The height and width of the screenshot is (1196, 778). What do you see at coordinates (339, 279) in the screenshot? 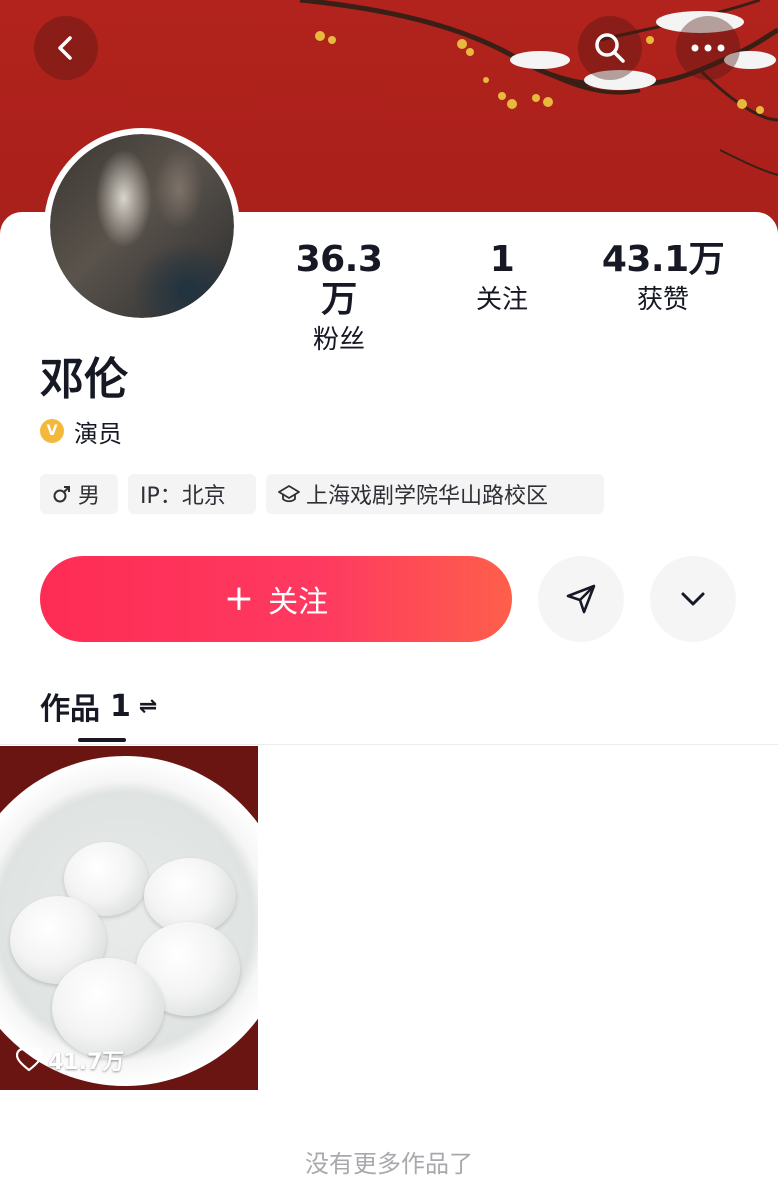
I see `stat-followers-value: 36.3万` at bounding box center [339, 279].